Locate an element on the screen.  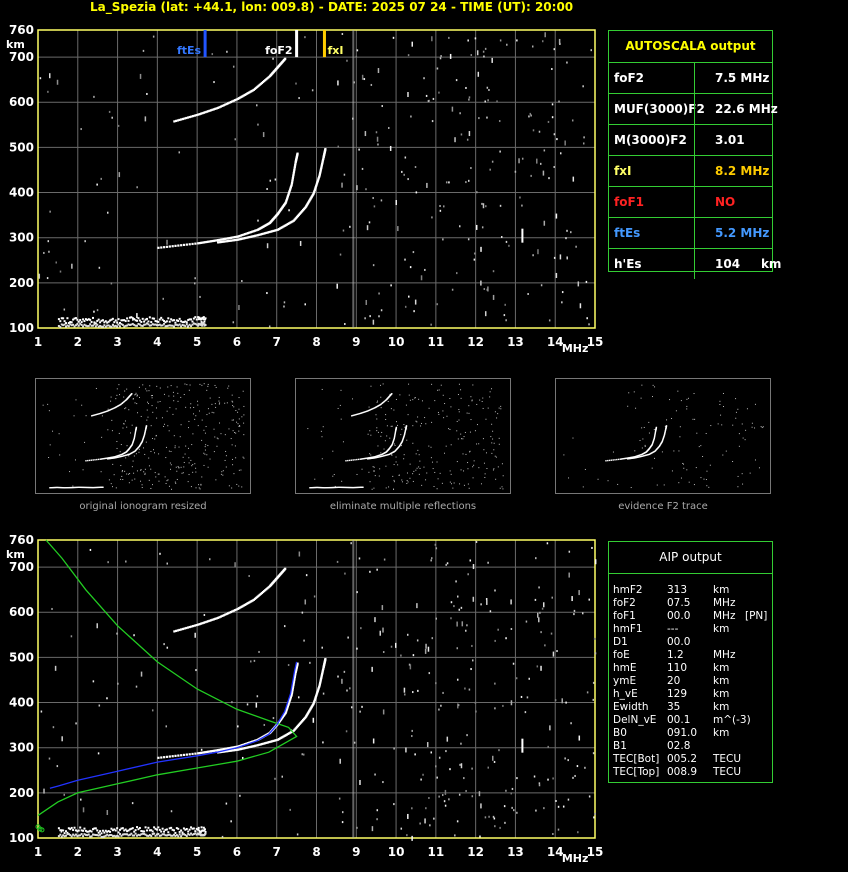
x-tick-label: 11 is located at coordinates (436, 342).